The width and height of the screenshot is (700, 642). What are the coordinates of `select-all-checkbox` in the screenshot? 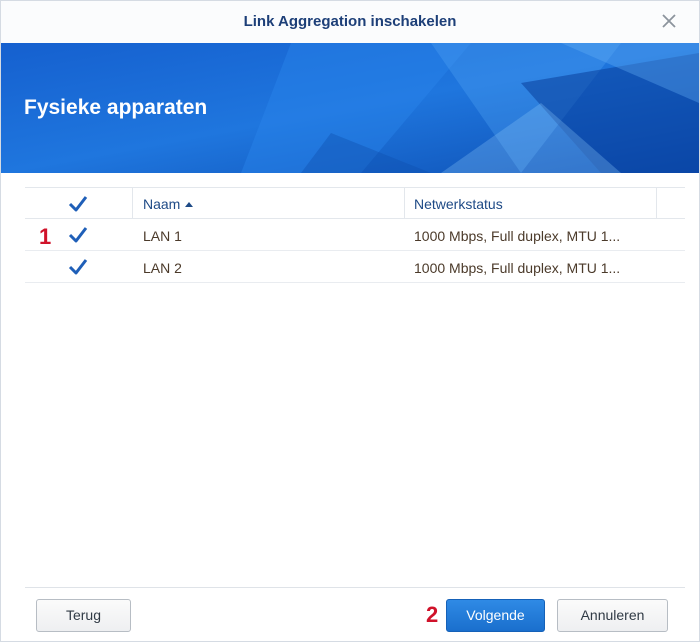 It's located at (78, 204).